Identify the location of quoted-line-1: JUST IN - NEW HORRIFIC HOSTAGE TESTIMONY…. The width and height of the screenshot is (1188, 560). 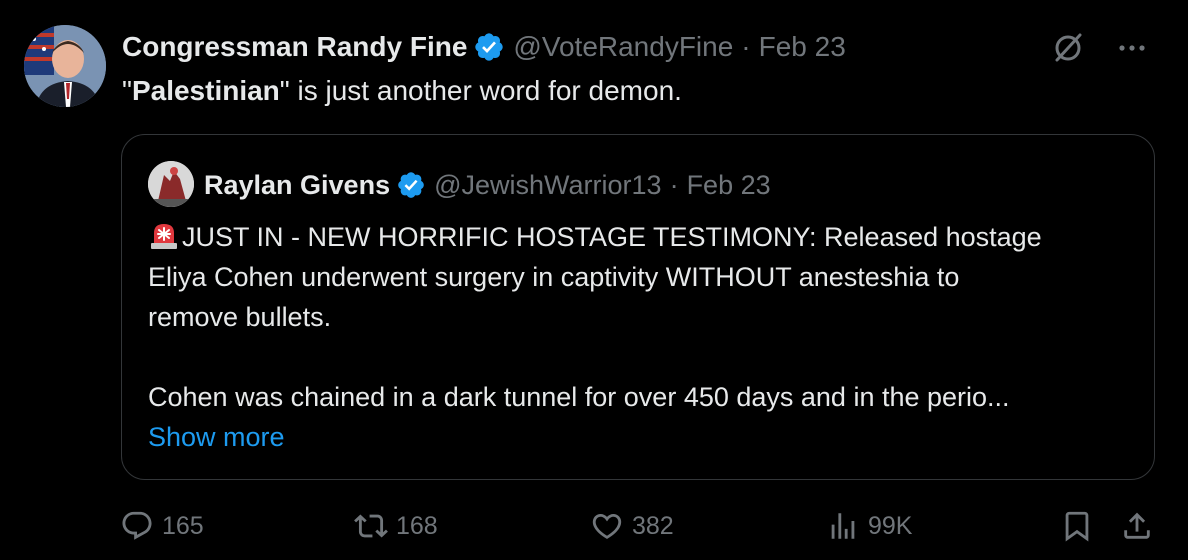
(612, 237).